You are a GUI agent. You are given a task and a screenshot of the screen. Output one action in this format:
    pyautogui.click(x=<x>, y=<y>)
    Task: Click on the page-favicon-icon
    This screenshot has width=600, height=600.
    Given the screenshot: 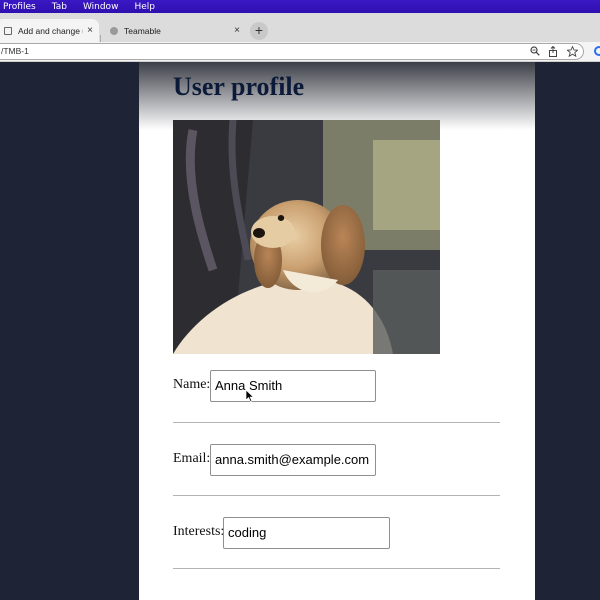 What is the action you would take?
    pyautogui.click(x=8, y=30)
    